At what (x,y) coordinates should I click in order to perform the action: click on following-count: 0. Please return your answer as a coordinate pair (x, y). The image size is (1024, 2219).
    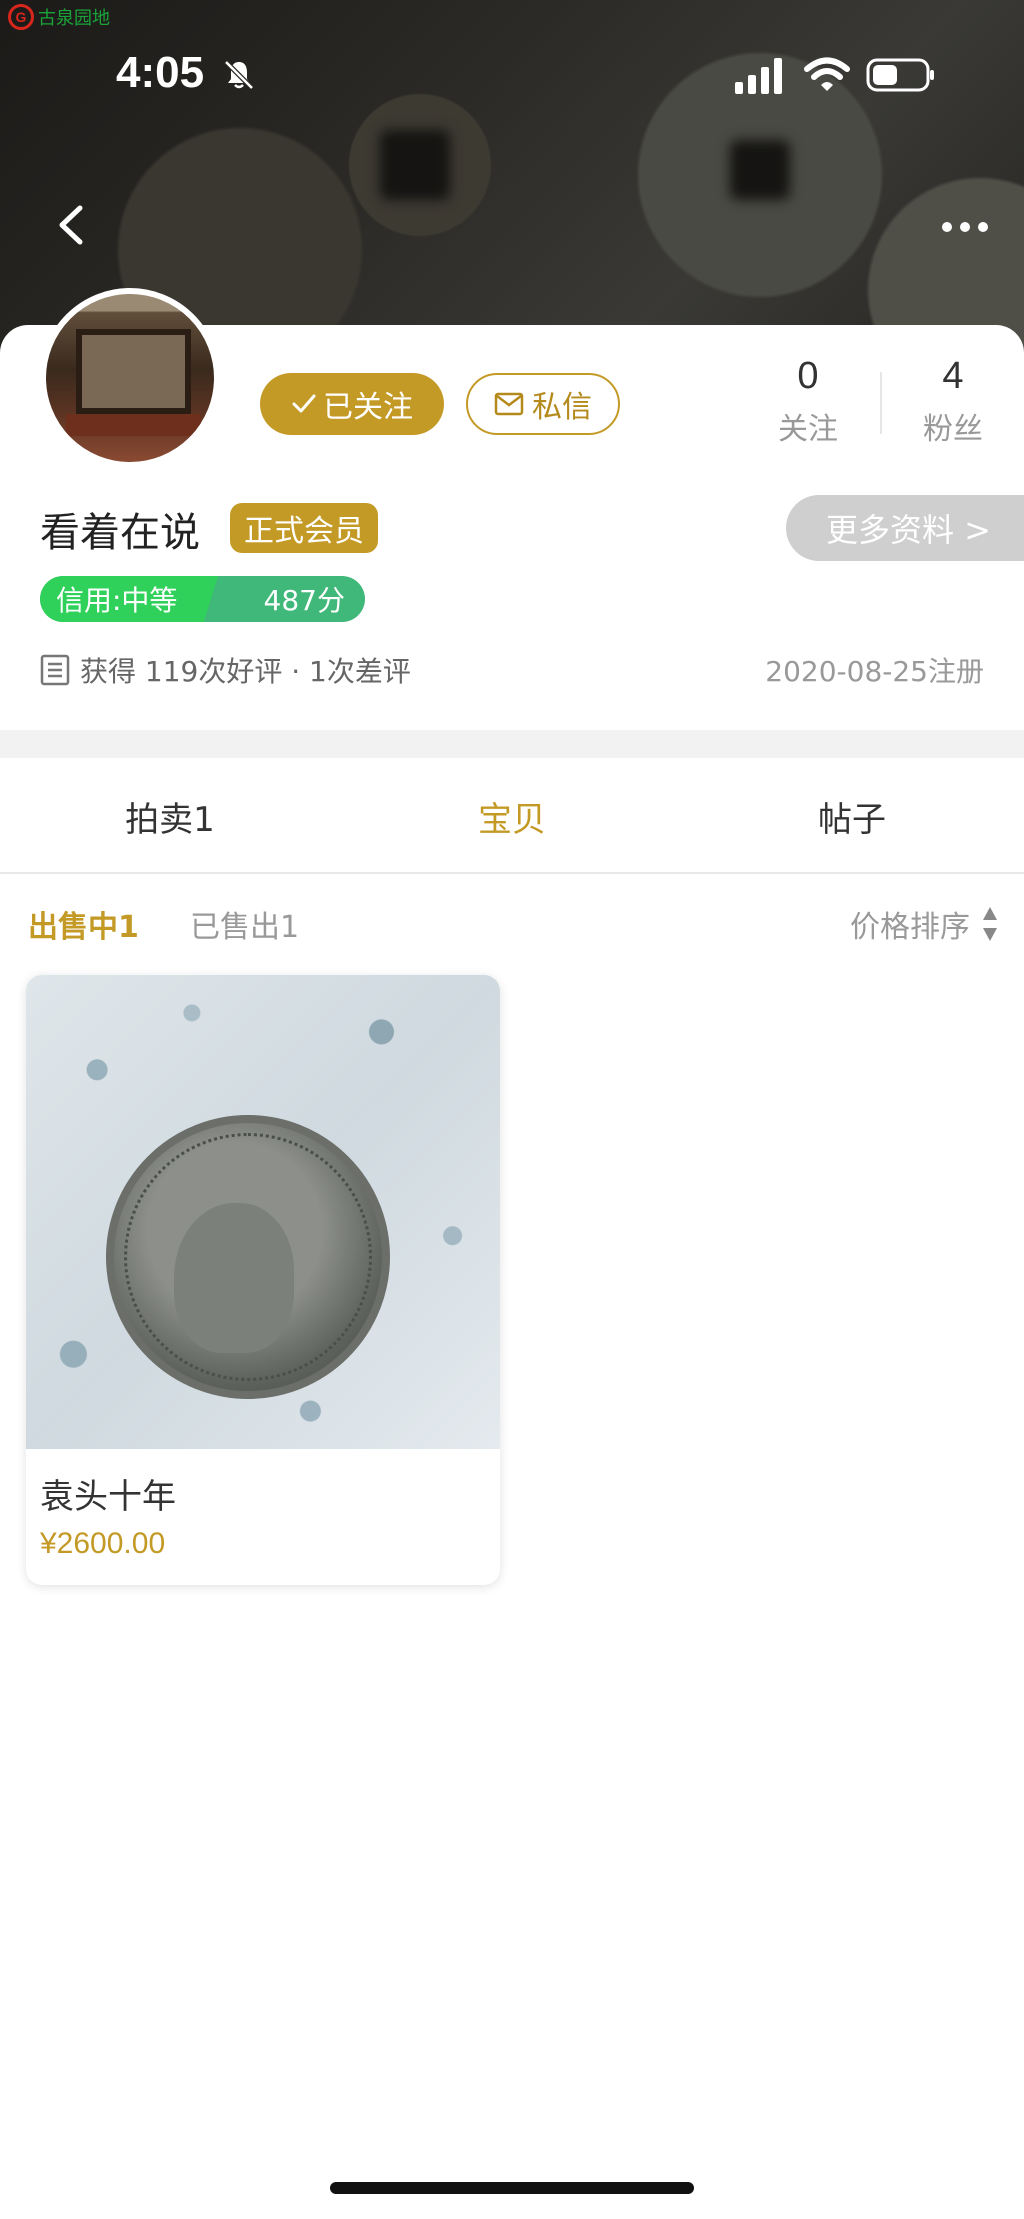
    Looking at the image, I should click on (808, 376).